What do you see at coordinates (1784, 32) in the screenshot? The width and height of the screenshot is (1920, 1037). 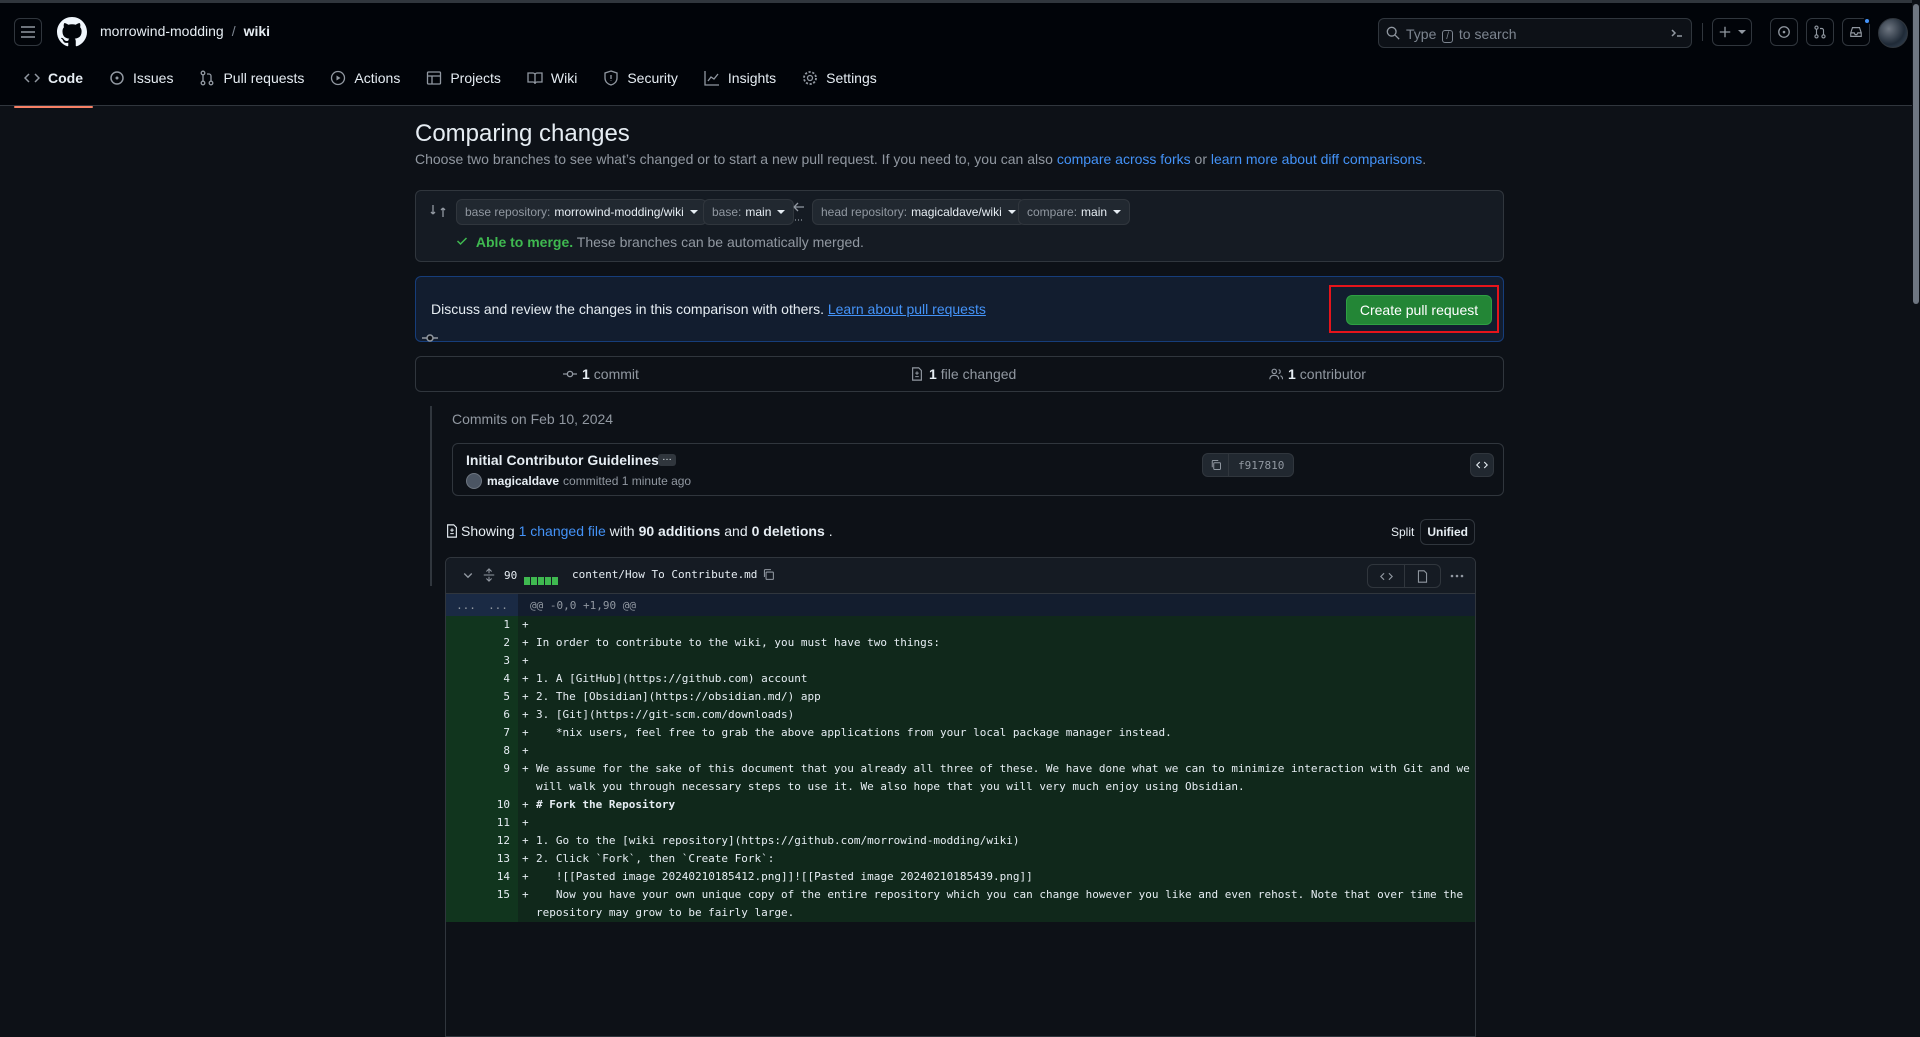 I see `issues-button` at bounding box center [1784, 32].